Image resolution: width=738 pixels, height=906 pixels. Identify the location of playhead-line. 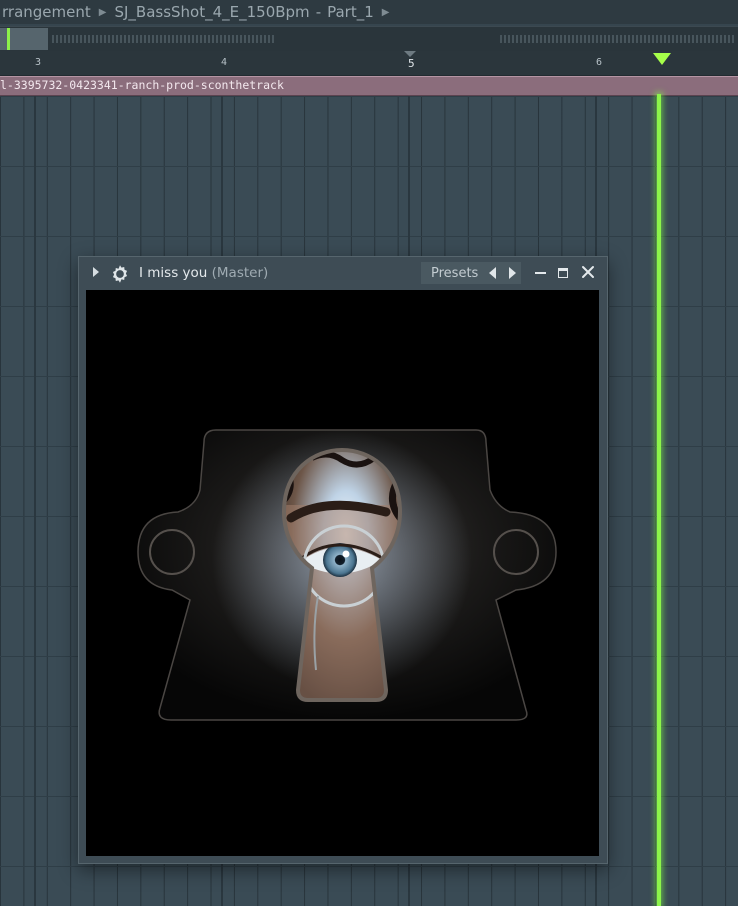
(659, 500).